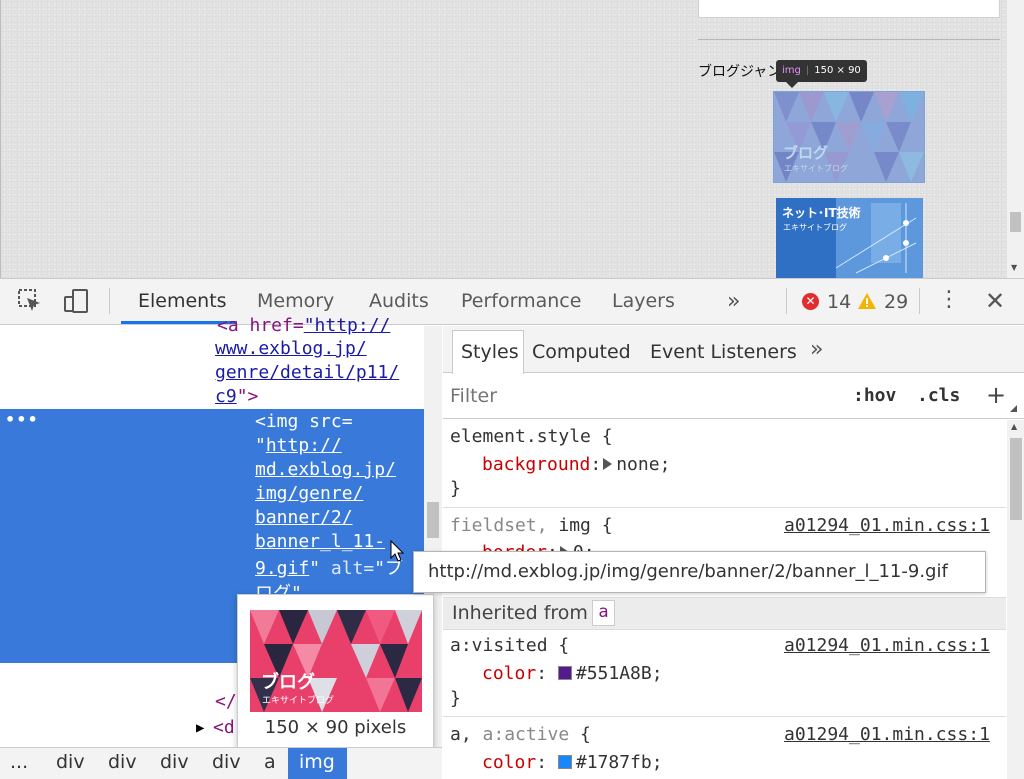 Image resolution: width=1024 pixels, height=779 pixels. What do you see at coordinates (810, 301) in the screenshot?
I see `error-icon: ✕` at bounding box center [810, 301].